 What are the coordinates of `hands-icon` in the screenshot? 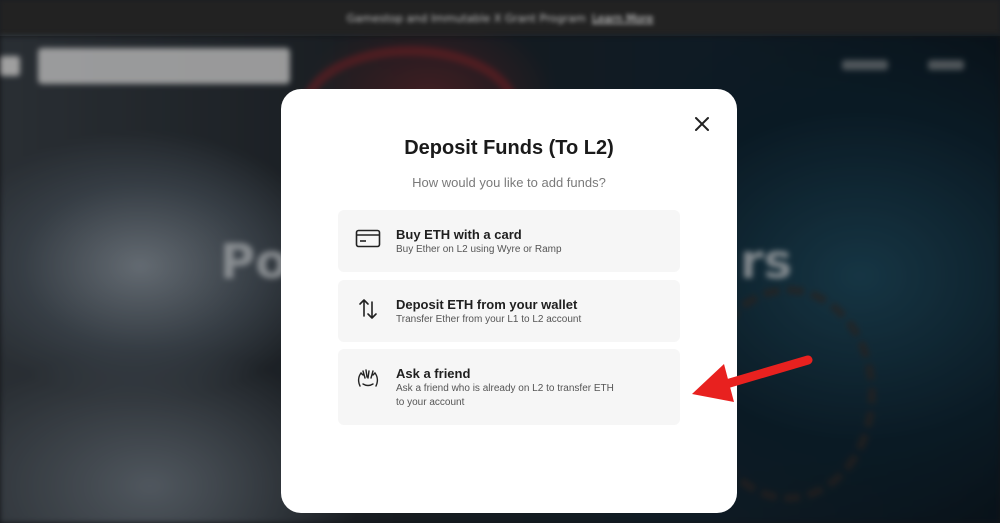 It's located at (368, 379).